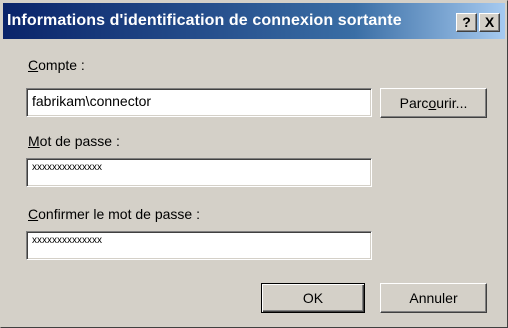  What do you see at coordinates (199, 102) in the screenshot?
I see `account-input: fabrikam\connector` at bounding box center [199, 102].